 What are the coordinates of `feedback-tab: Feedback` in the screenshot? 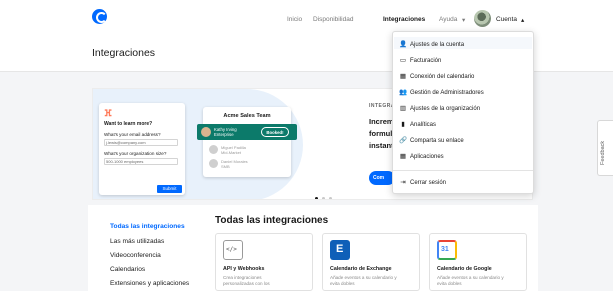 It's located at (605, 148).